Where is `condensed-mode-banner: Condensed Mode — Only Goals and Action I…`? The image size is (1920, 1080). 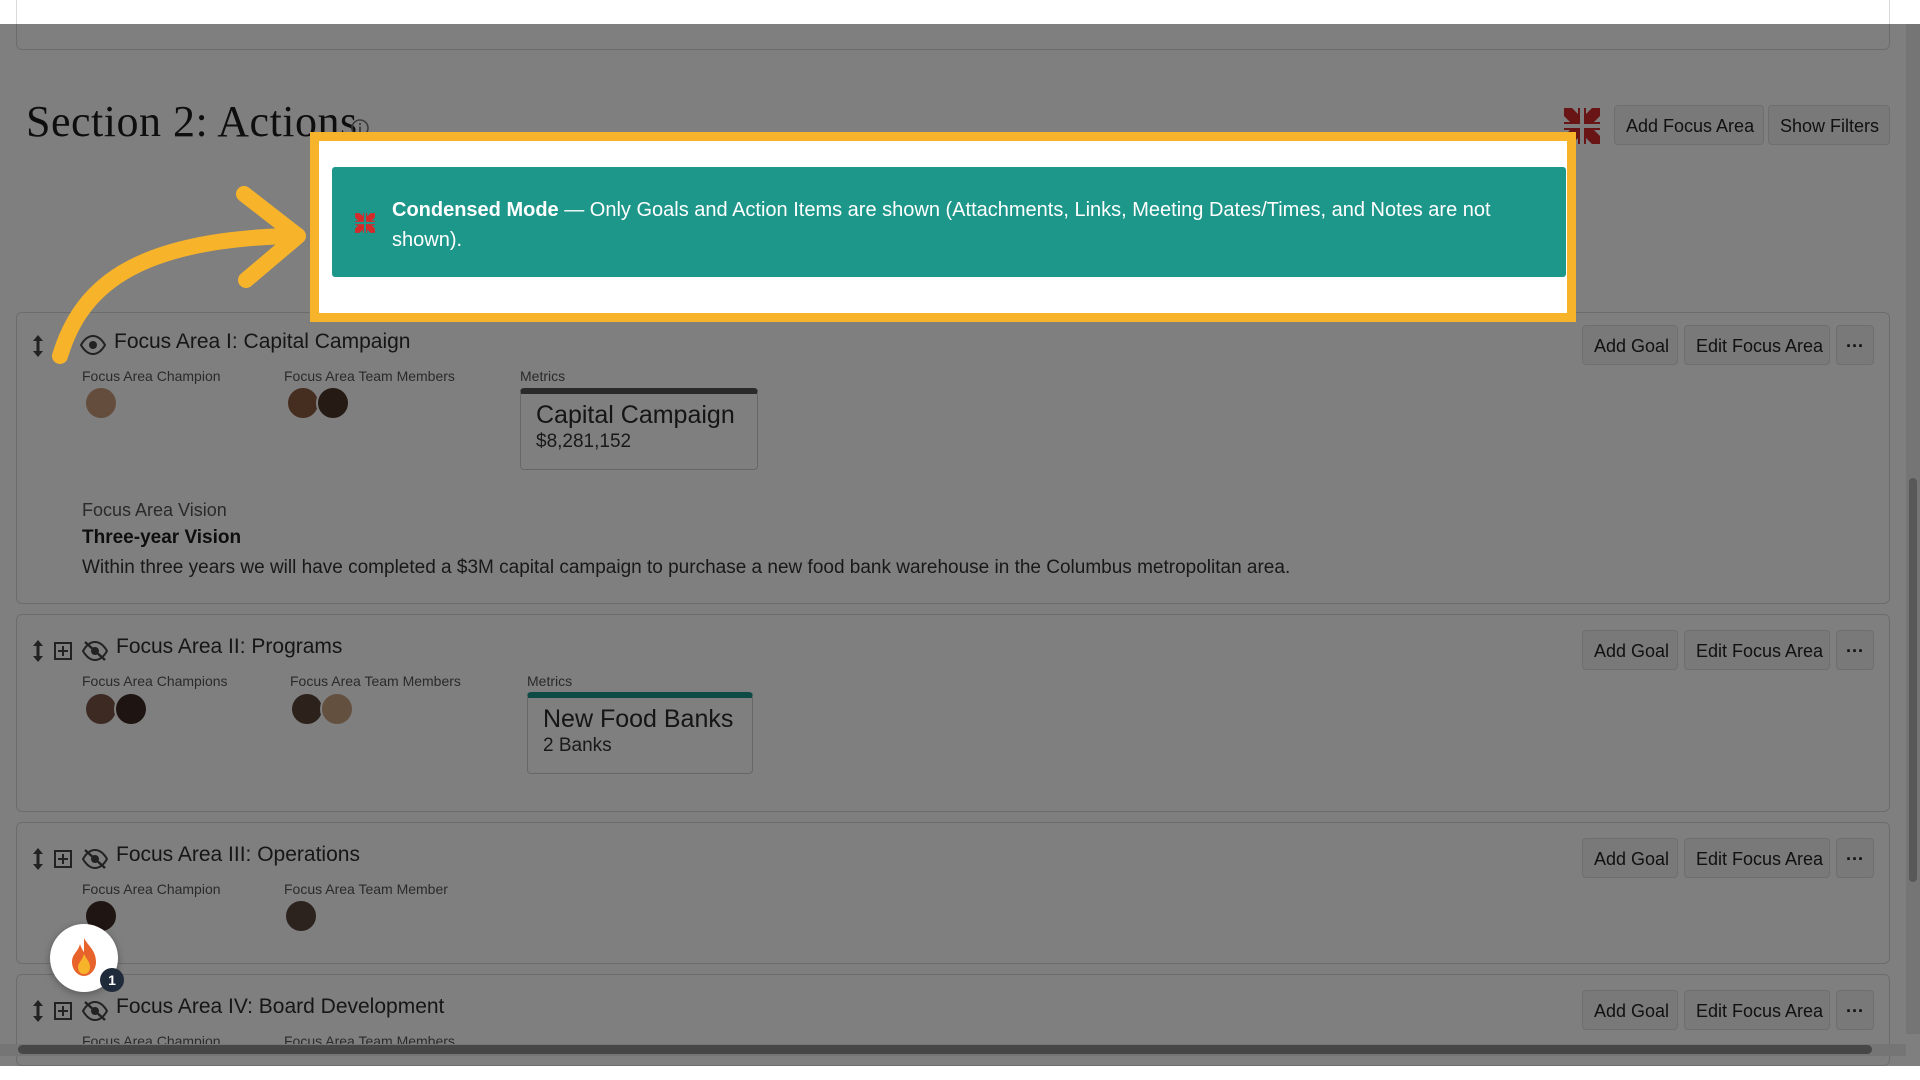
condensed-mode-banner: Condensed Mode — Only Goals and Action I… is located at coordinates (949, 222).